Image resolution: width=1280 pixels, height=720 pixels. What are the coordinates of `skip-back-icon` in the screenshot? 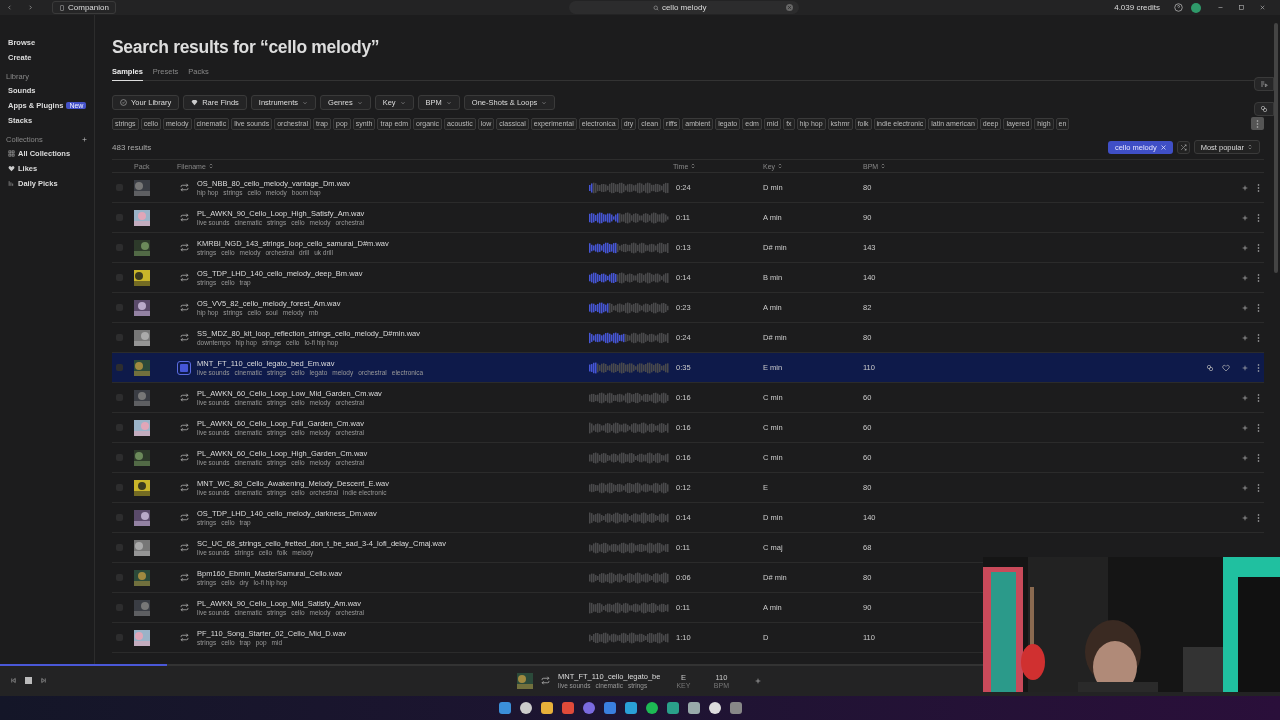 It's located at (13, 680).